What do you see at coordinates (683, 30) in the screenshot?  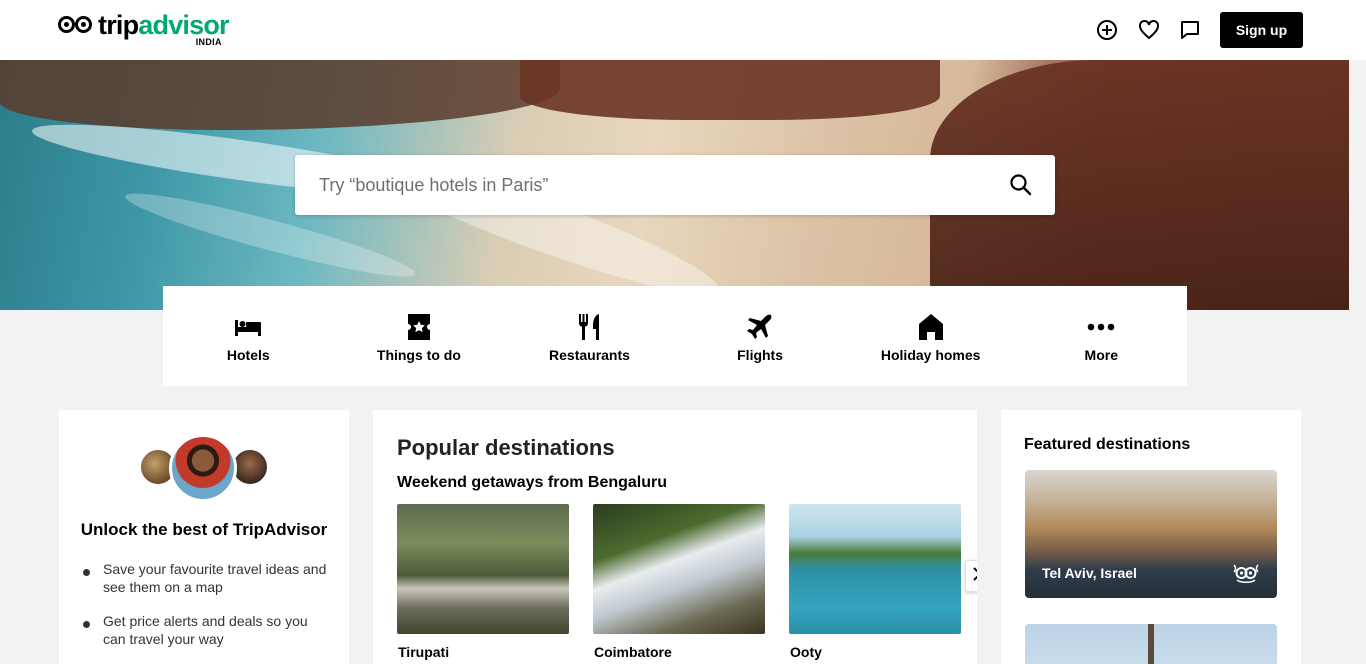 I see `top-header: tripadvisor INDIA Sign up` at bounding box center [683, 30].